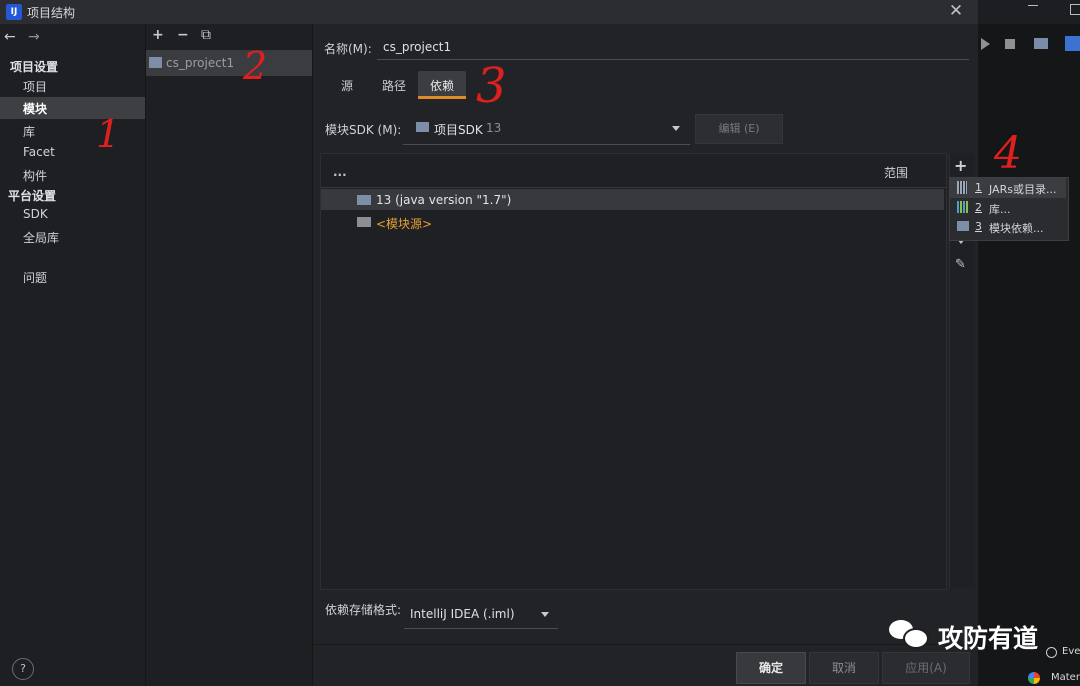 The image size is (1080, 686). I want to click on nav-item-sdk: SDK, so click(35, 214).